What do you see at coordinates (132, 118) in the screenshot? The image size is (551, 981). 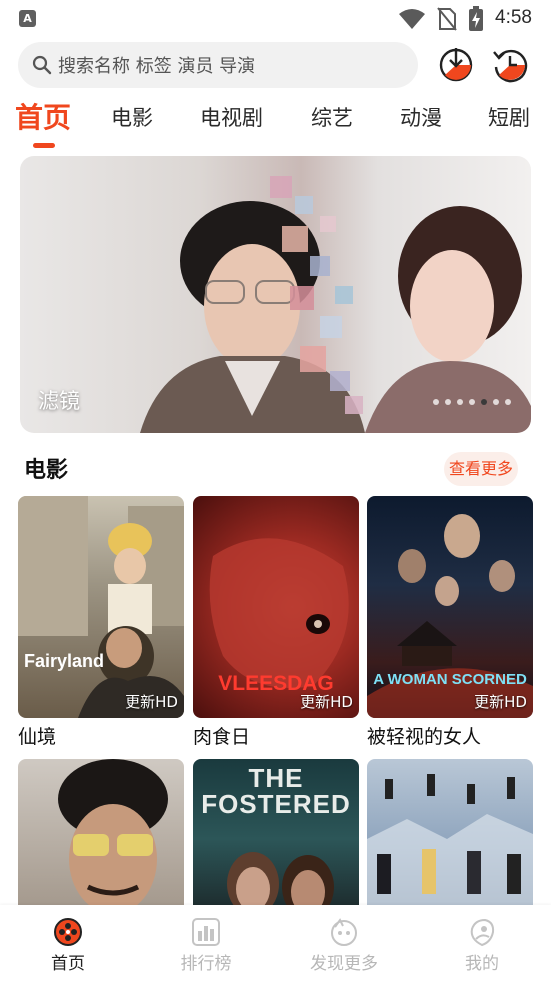 I see `tab-movies: 电影` at bounding box center [132, 118].